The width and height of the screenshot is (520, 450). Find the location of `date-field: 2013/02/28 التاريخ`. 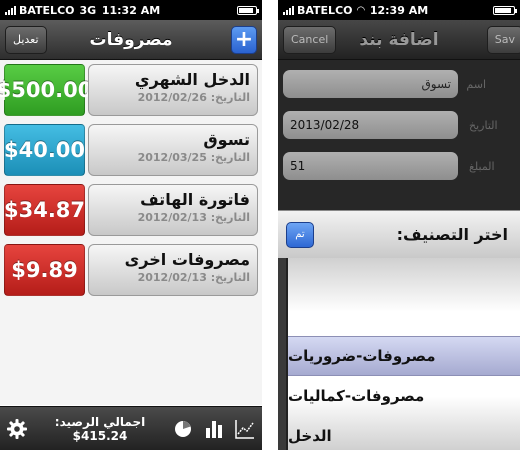

date-field: 2013/02/28 التاريخ is located at coordinates (390, 125).